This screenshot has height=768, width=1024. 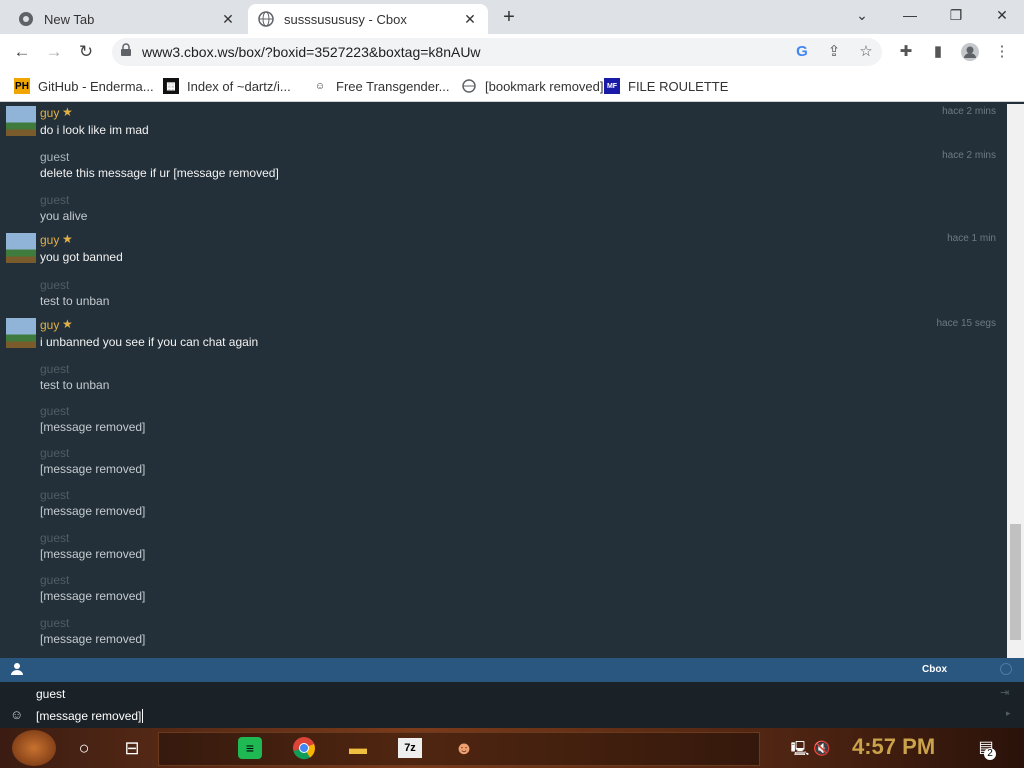 I want to click on restore-button: ❐, so click(x=956, y=15).